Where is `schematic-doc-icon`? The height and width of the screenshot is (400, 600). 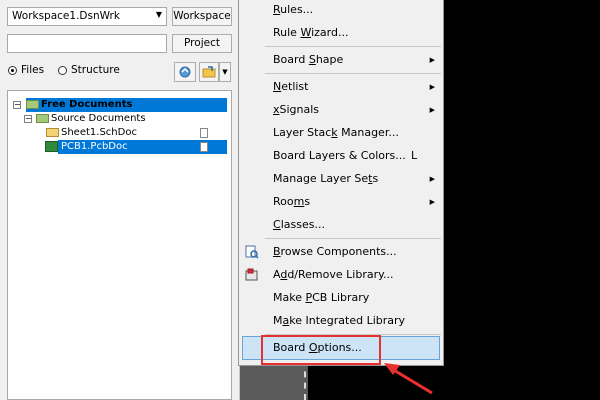 schematic-doc-icon is located at coordinates (52, 132).